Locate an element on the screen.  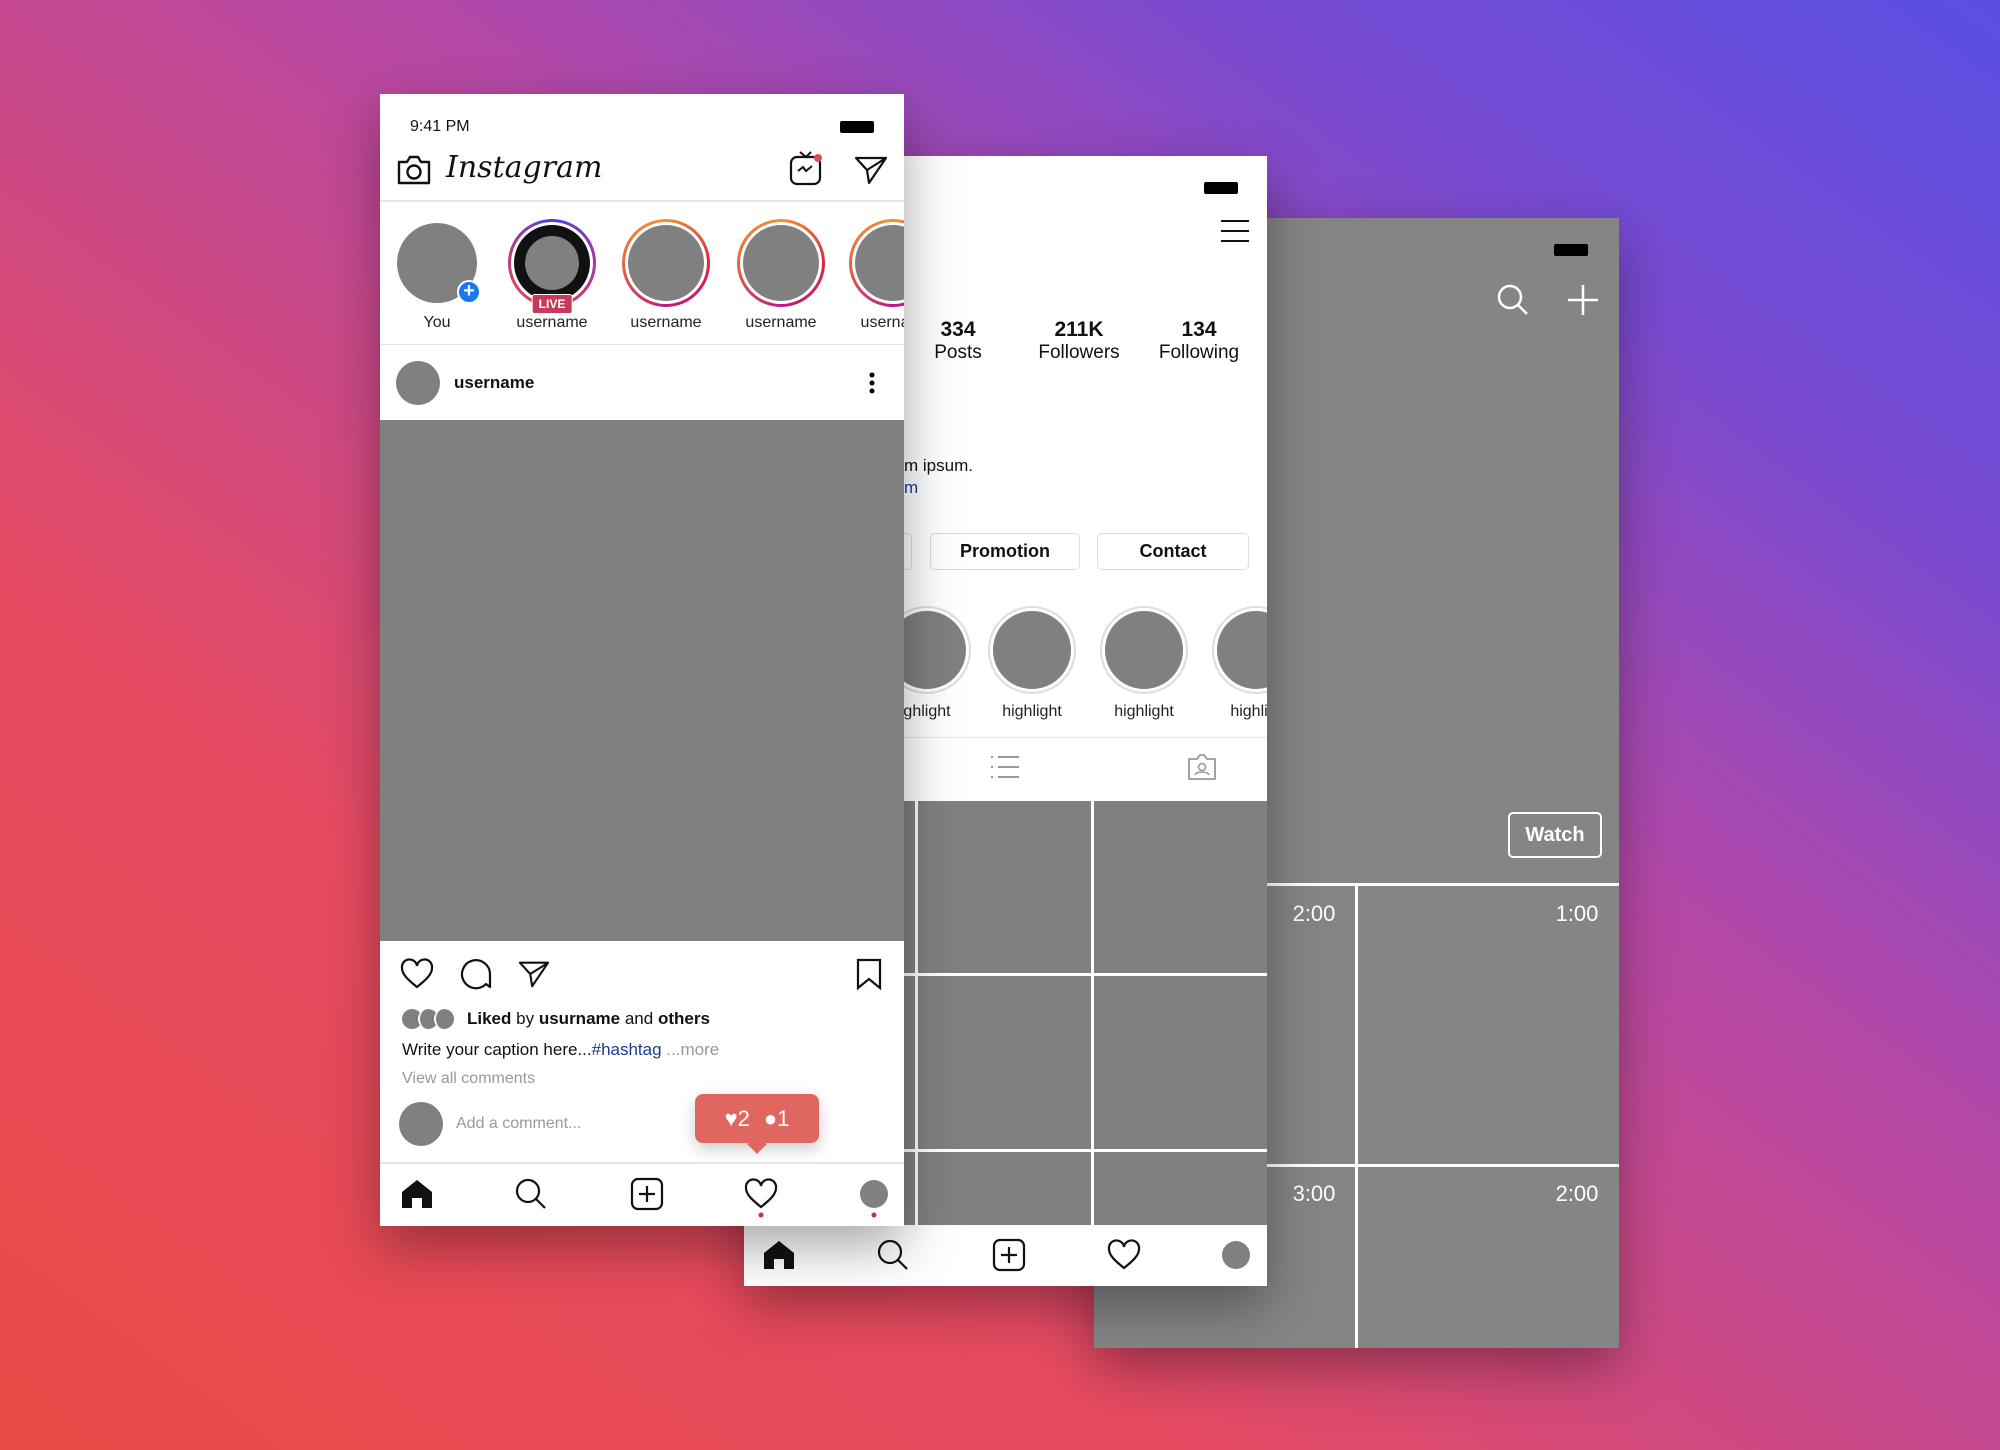
share-icon is located at coordinates (534, 974).